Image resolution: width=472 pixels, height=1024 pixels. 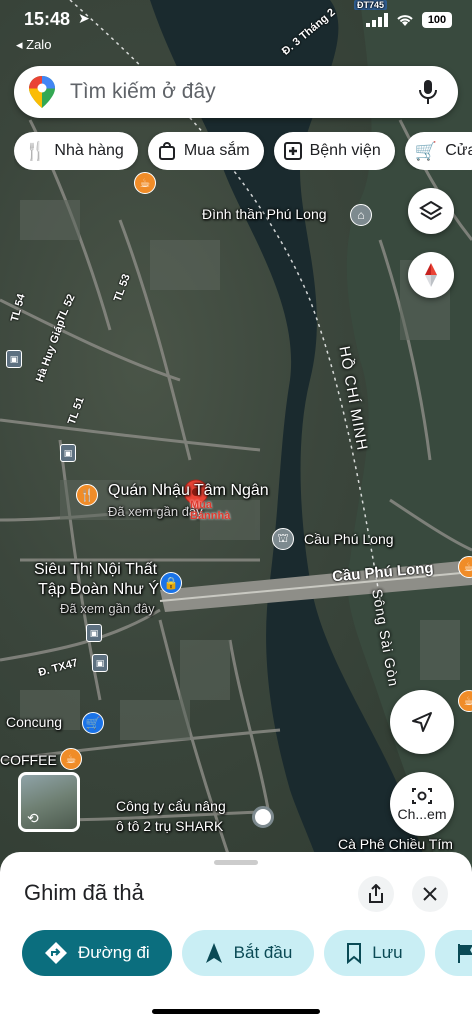 What do you see at coordinates (453, 953) in the screenshot?
I see `label-button: T` at bounding box center [453, 953].